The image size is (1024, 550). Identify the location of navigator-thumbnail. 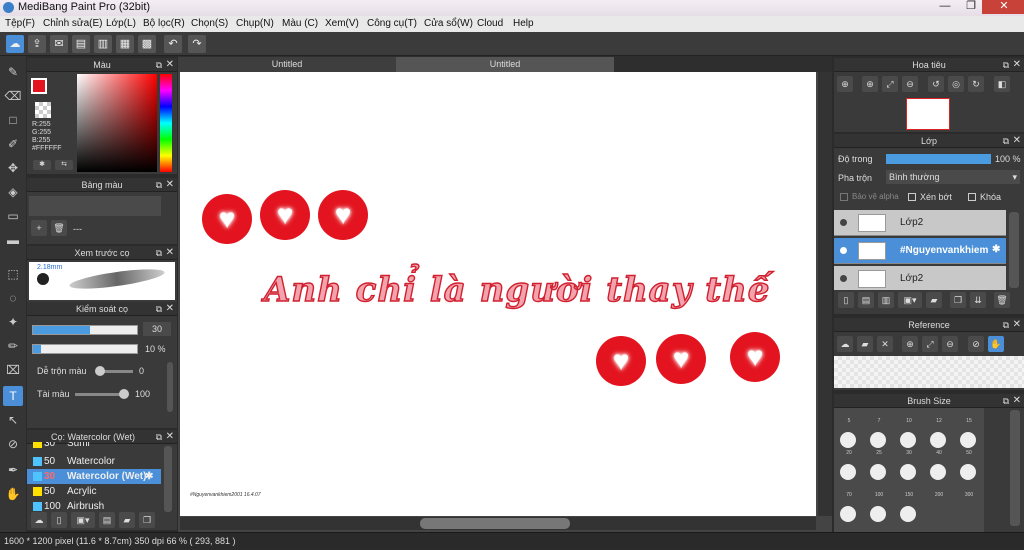
(928, 114).